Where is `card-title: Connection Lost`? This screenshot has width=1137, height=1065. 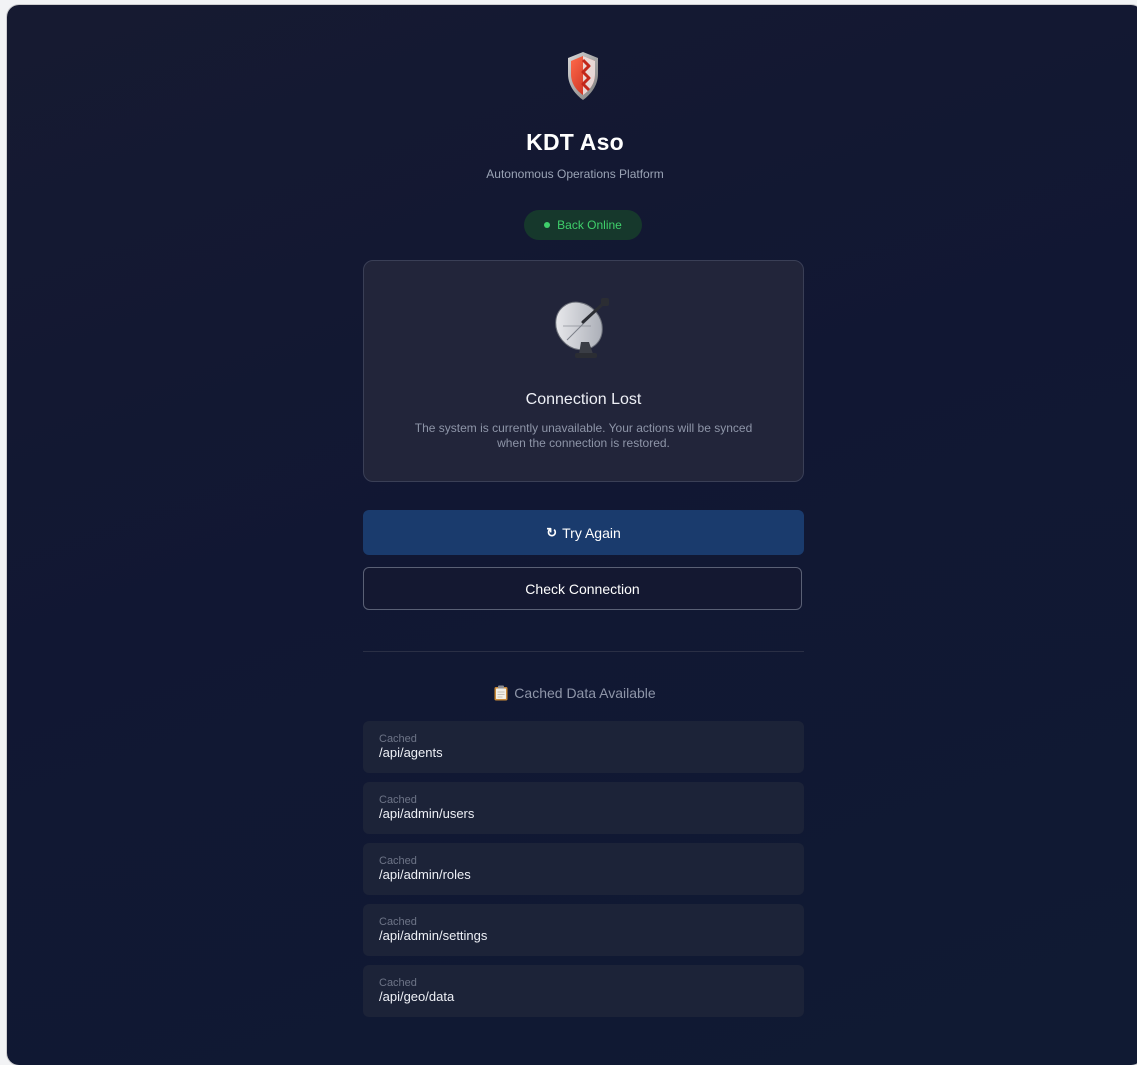
card-title: Connection Lost is located at coordinates (583, 399).